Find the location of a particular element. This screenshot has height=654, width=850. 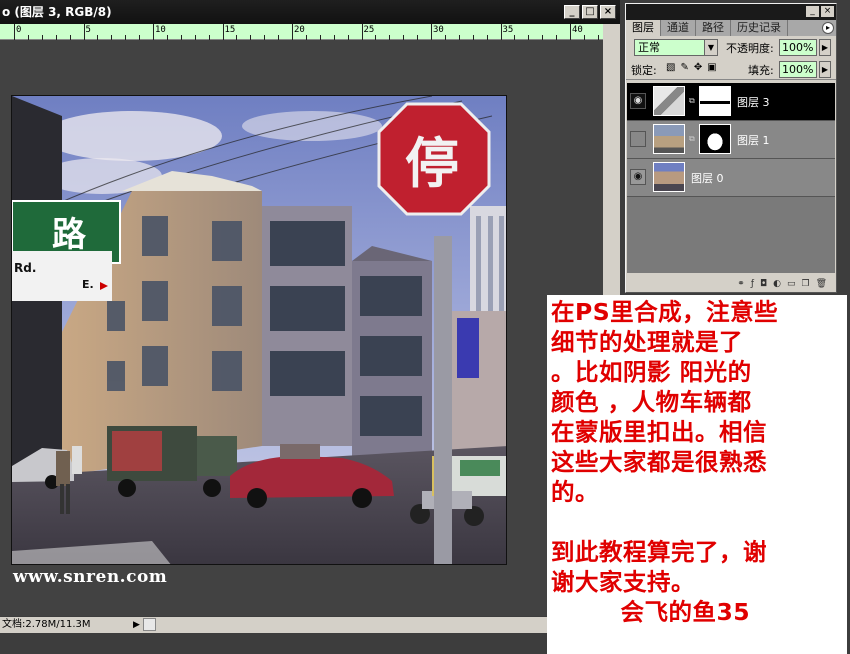

palette-menu-icon: ▸ is located at coordinates (828, 28).